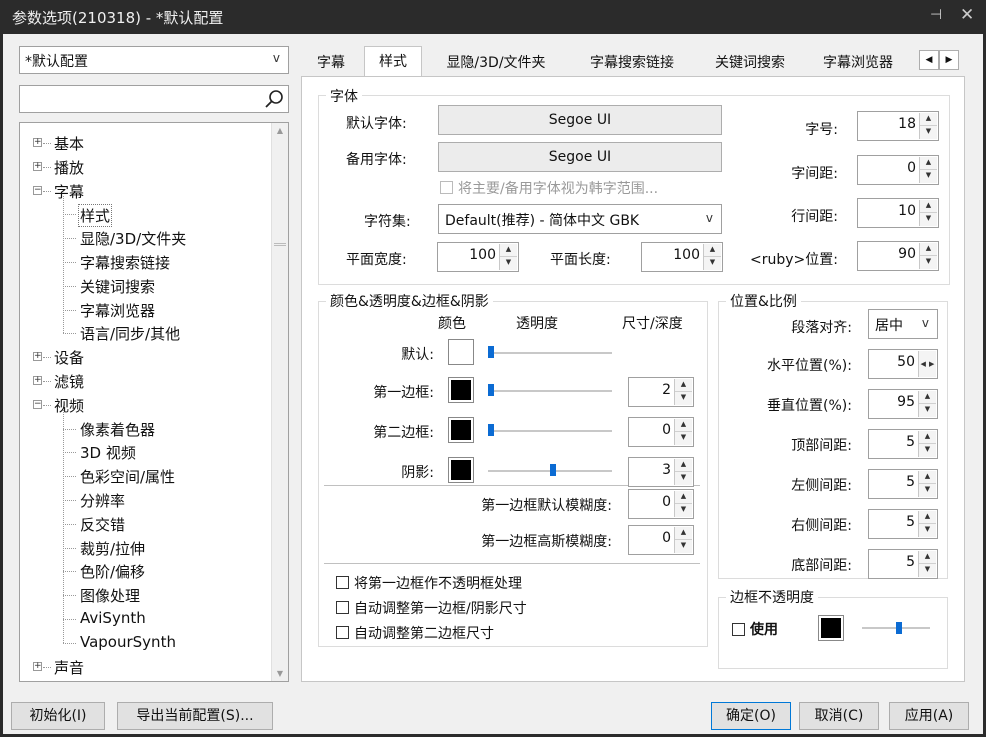 This screenshot has width=986, height=737. What do you see at coordinates (69, 405) in the screenshot?
I see `tree-item: 视频` at bounding box center [69, 405].